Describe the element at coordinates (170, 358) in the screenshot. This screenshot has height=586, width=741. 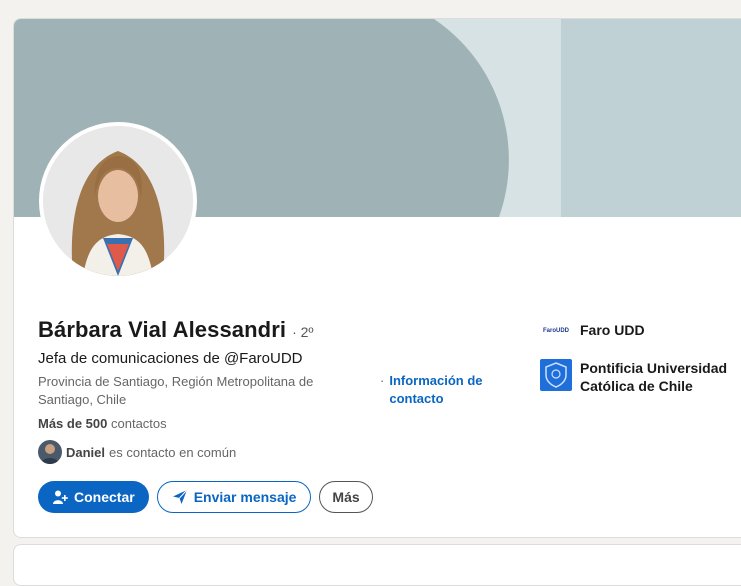
I see `profile-headline: Jefa de comunicaciones de @FaroUDD` at that location.